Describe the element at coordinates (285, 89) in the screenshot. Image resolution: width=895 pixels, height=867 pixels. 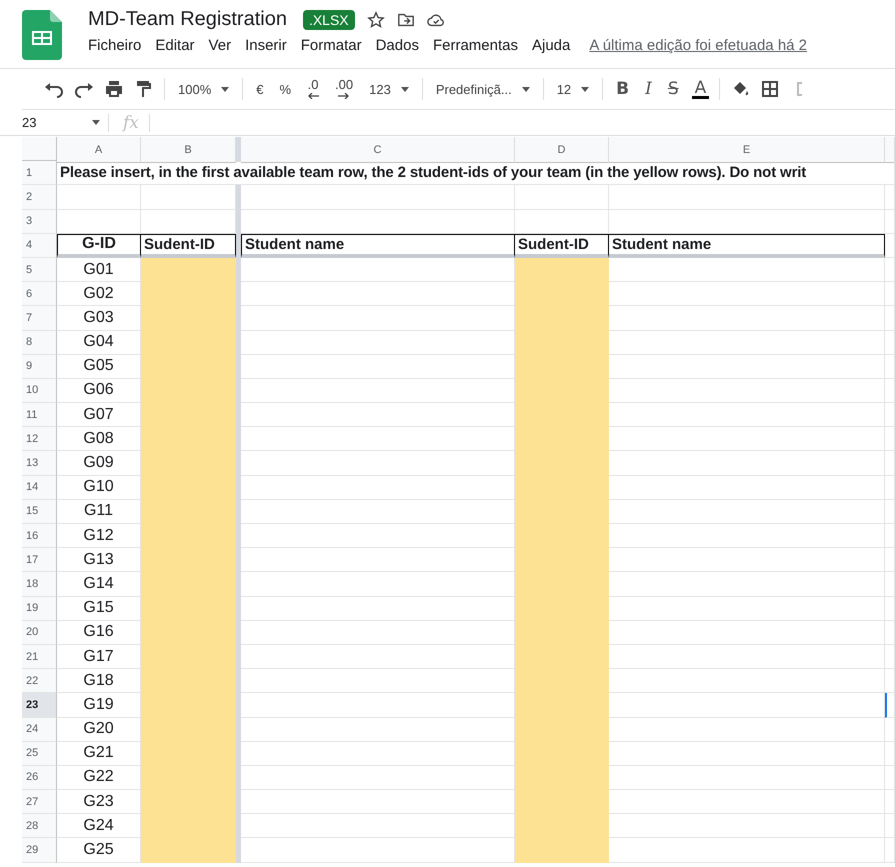
I see `format-button: %` at that location.